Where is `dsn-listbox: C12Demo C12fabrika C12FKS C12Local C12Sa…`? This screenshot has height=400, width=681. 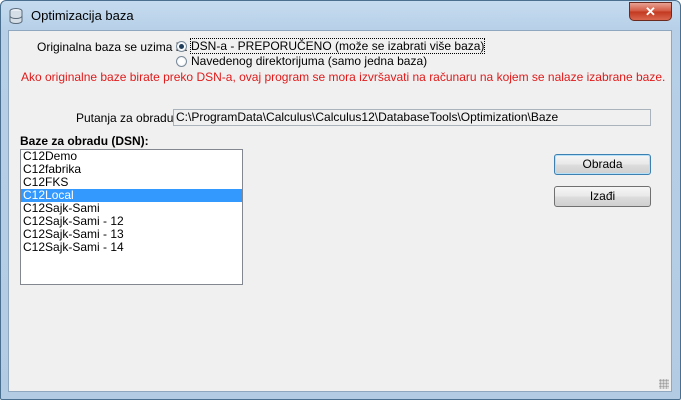 dsn-listbox: C12Demo C12fabrika C12FKS C12Local C12Sa… is located at coordinates (131, 217).